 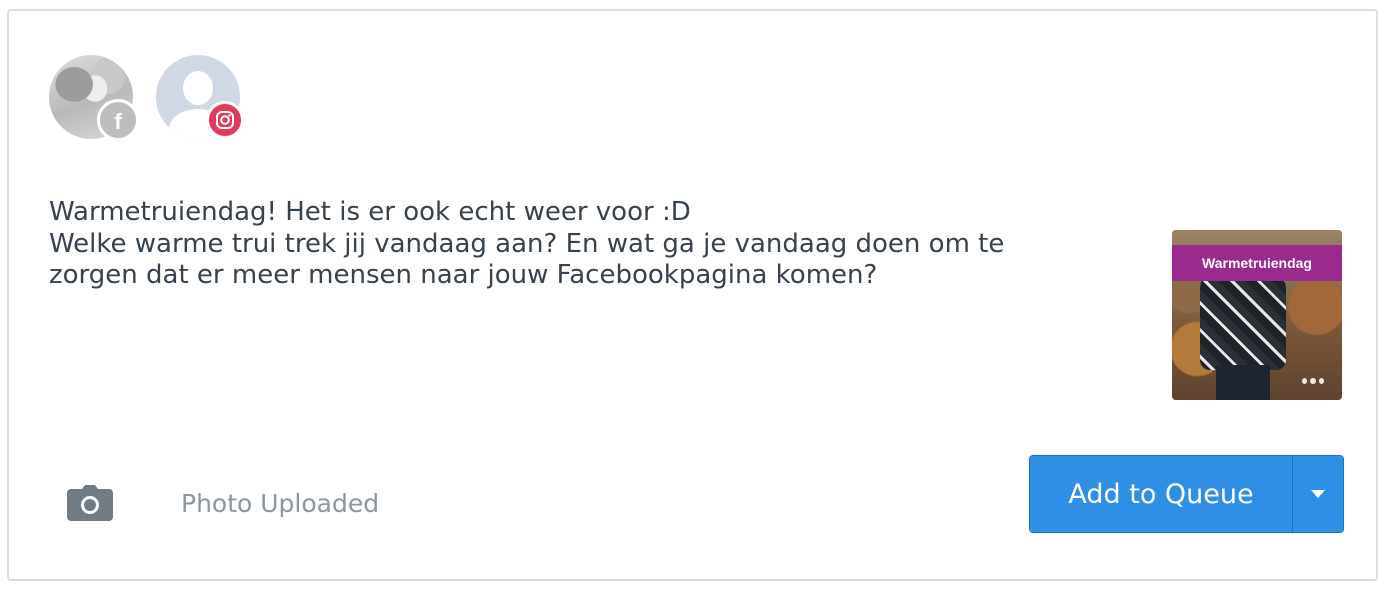 I want to click on thumbnail-banner-text: Warmetruiendag, so click(x=1257, y=263).